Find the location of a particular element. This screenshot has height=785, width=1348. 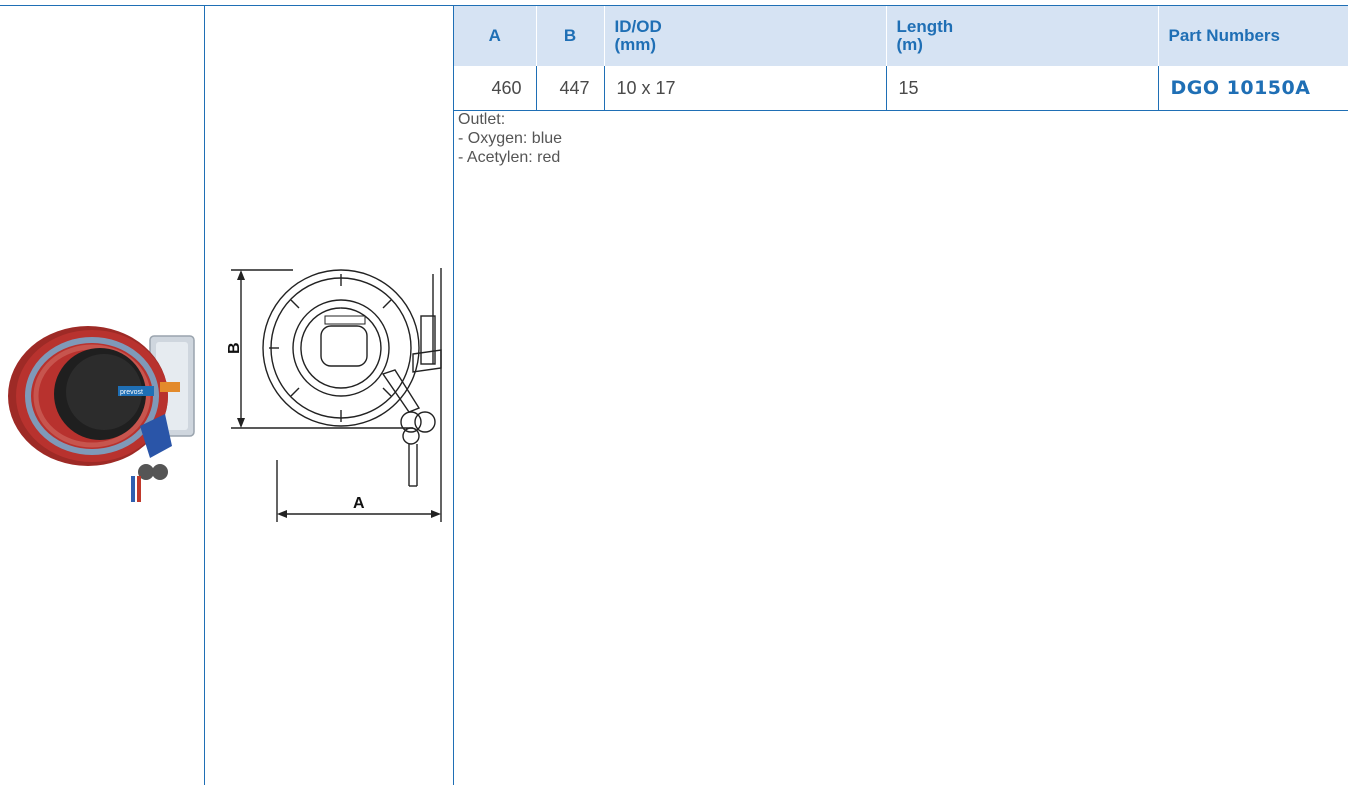

notes-title: Outlet: is located at coordinates (482, 119).